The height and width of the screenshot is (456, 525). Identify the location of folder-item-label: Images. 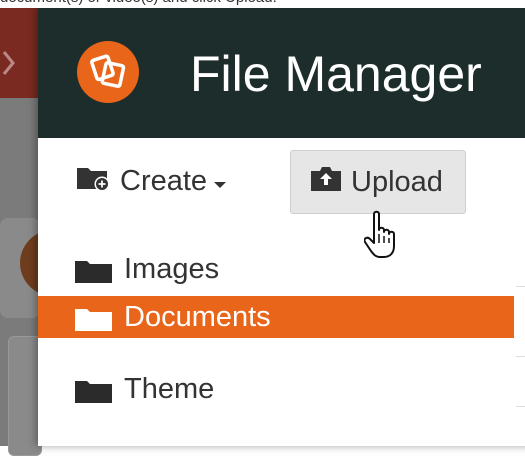
(172, 269).